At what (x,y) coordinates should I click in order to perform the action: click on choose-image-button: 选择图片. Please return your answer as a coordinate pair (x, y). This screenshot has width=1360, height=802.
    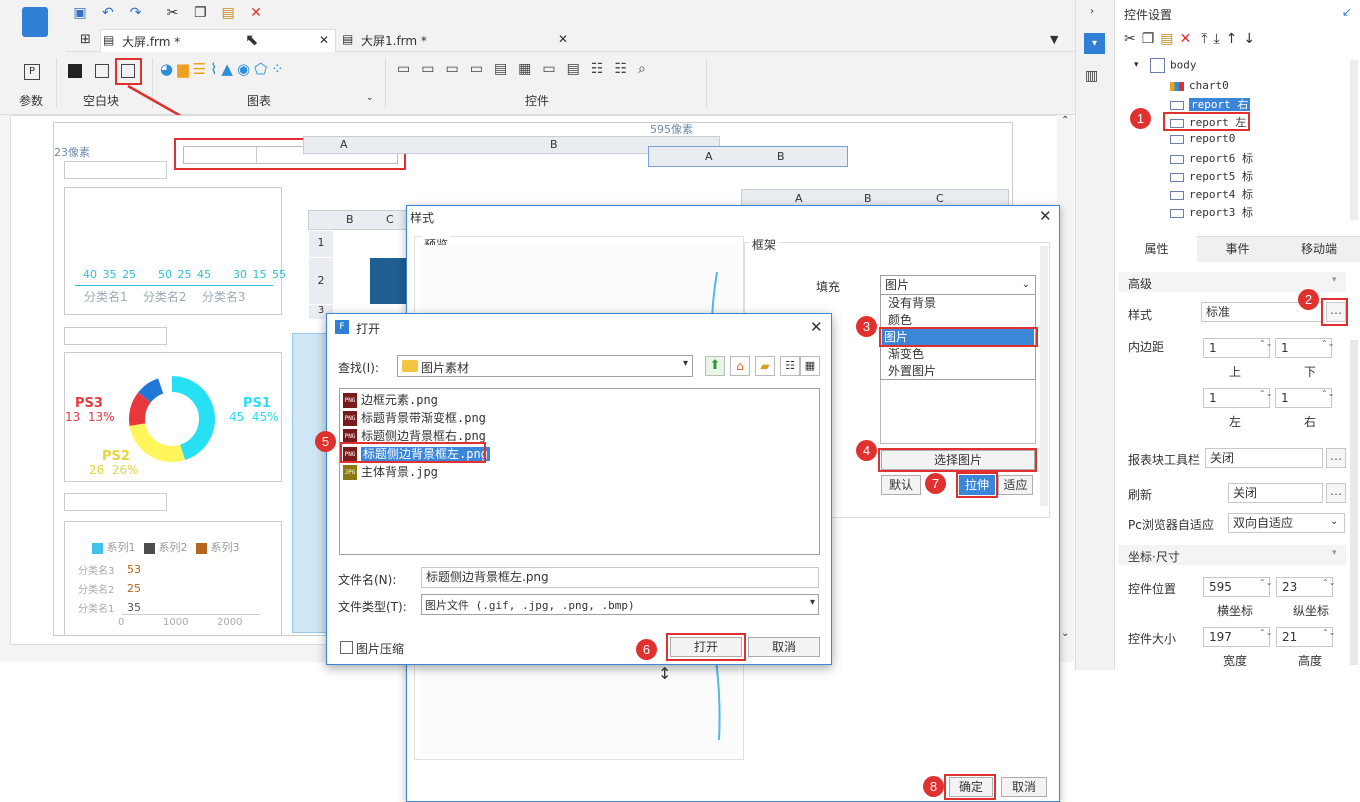
    Looking at the image, I should click on (958, 460).